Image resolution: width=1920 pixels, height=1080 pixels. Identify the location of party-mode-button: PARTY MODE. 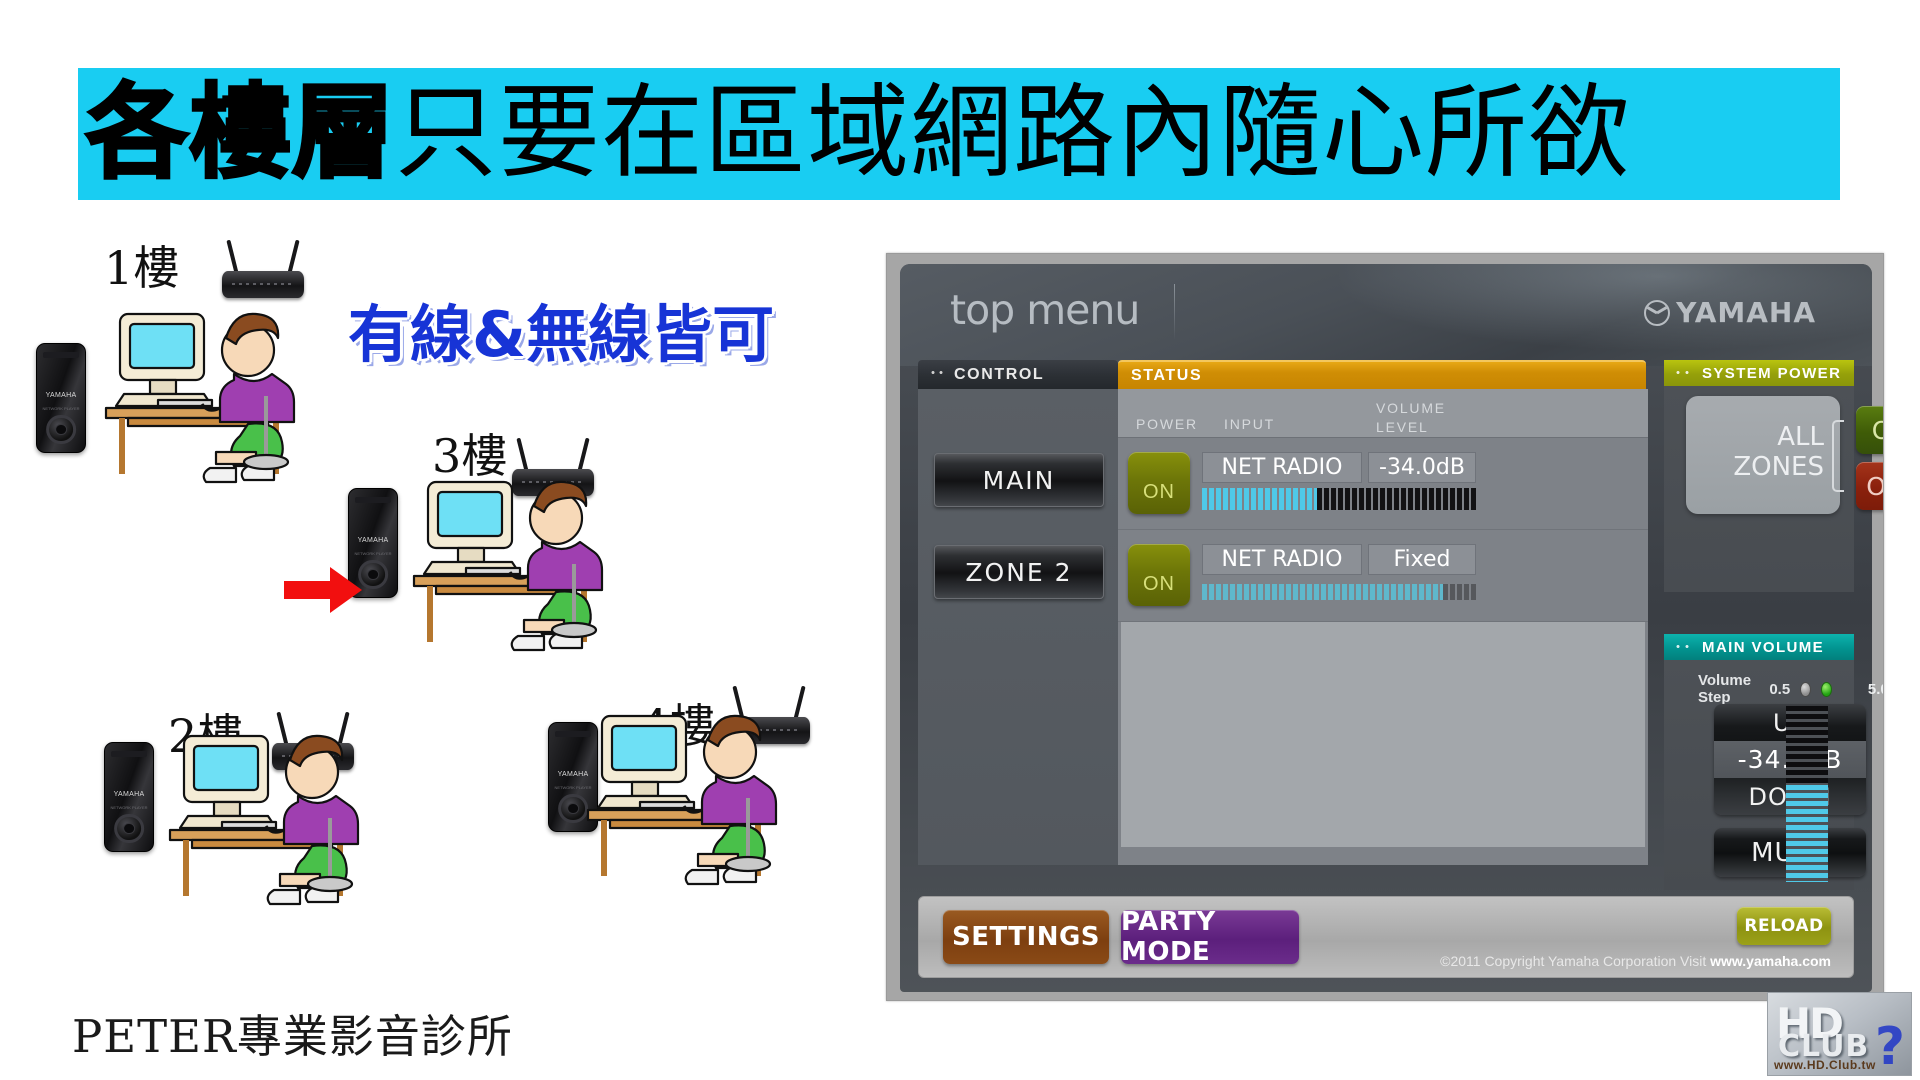
(1210, 937).